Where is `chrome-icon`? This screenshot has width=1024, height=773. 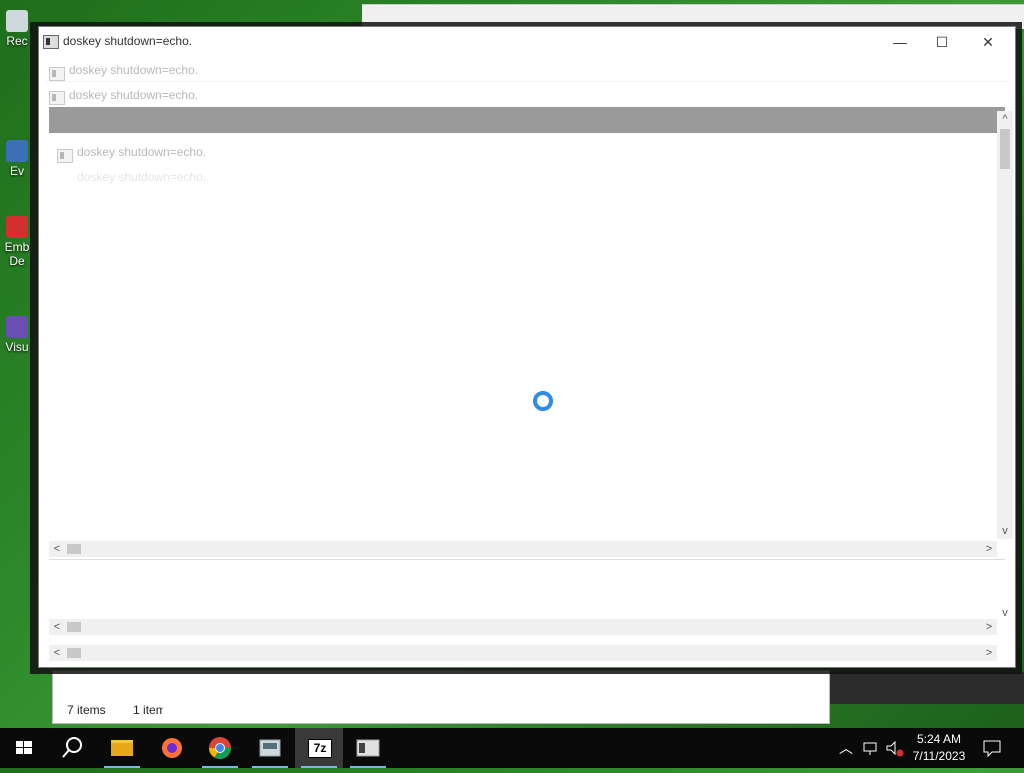
chrome-icon is located at coordinates (220, 748).